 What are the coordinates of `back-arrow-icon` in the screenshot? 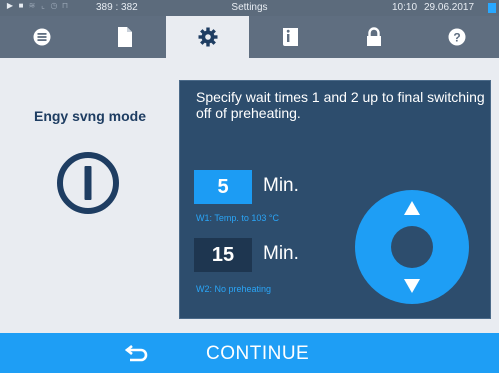 It's located at (136, 353).